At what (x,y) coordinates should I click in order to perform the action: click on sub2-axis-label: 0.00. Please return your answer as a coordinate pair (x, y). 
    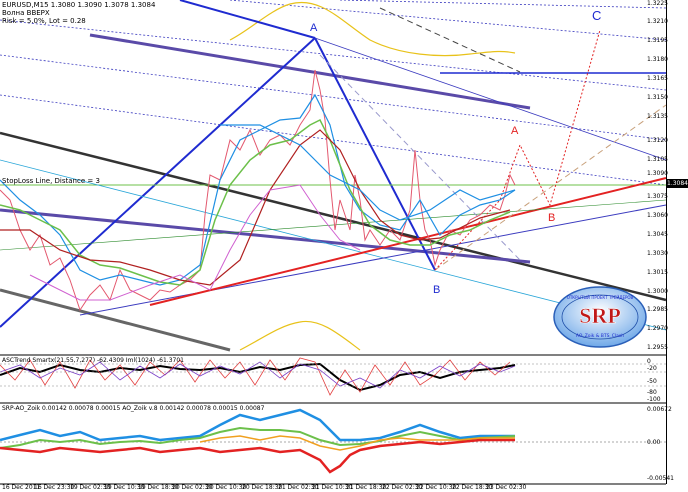
    Looking at the image, I should click on (654, 442).